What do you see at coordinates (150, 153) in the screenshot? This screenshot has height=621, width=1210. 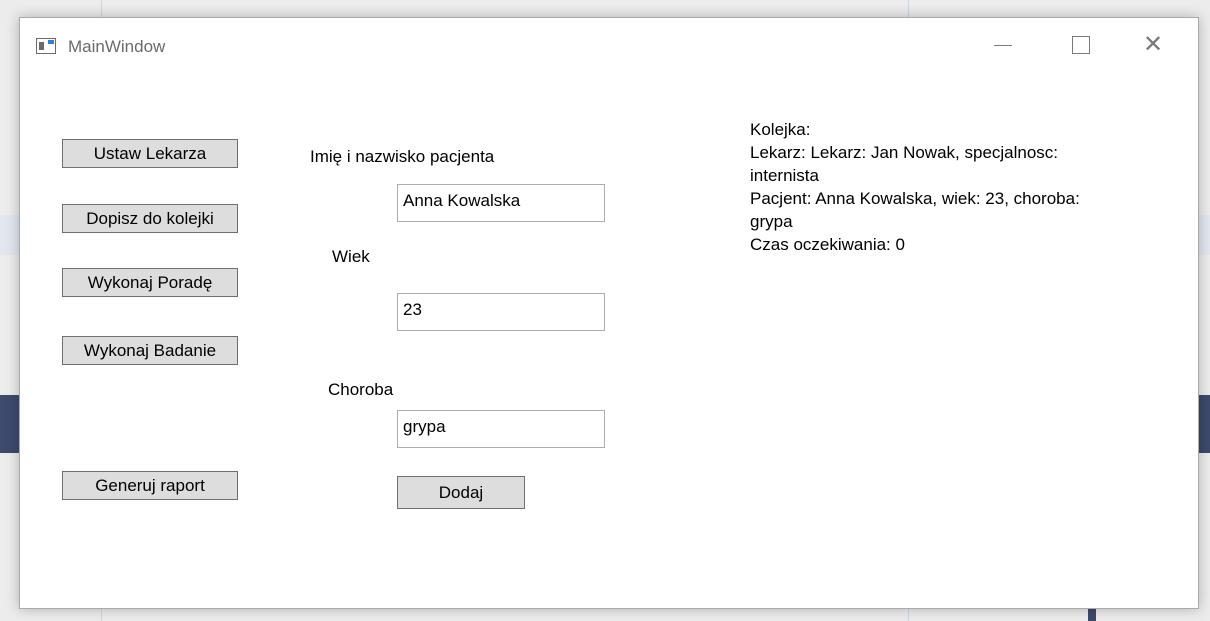 I see `set-doctor-button: Ustaw Lekarza` at bounding box center [150, 153].